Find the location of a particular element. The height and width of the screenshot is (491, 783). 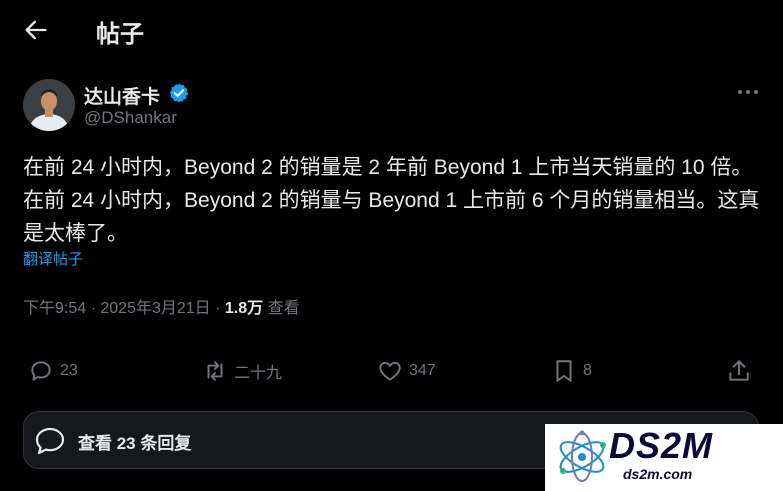

avatar is located at coordinates (49, 105).